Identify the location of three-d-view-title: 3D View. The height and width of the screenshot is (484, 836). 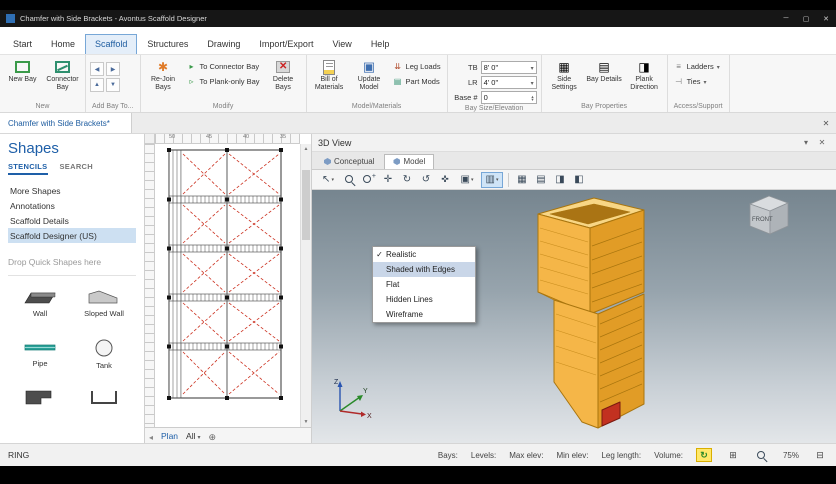
(335, 142).